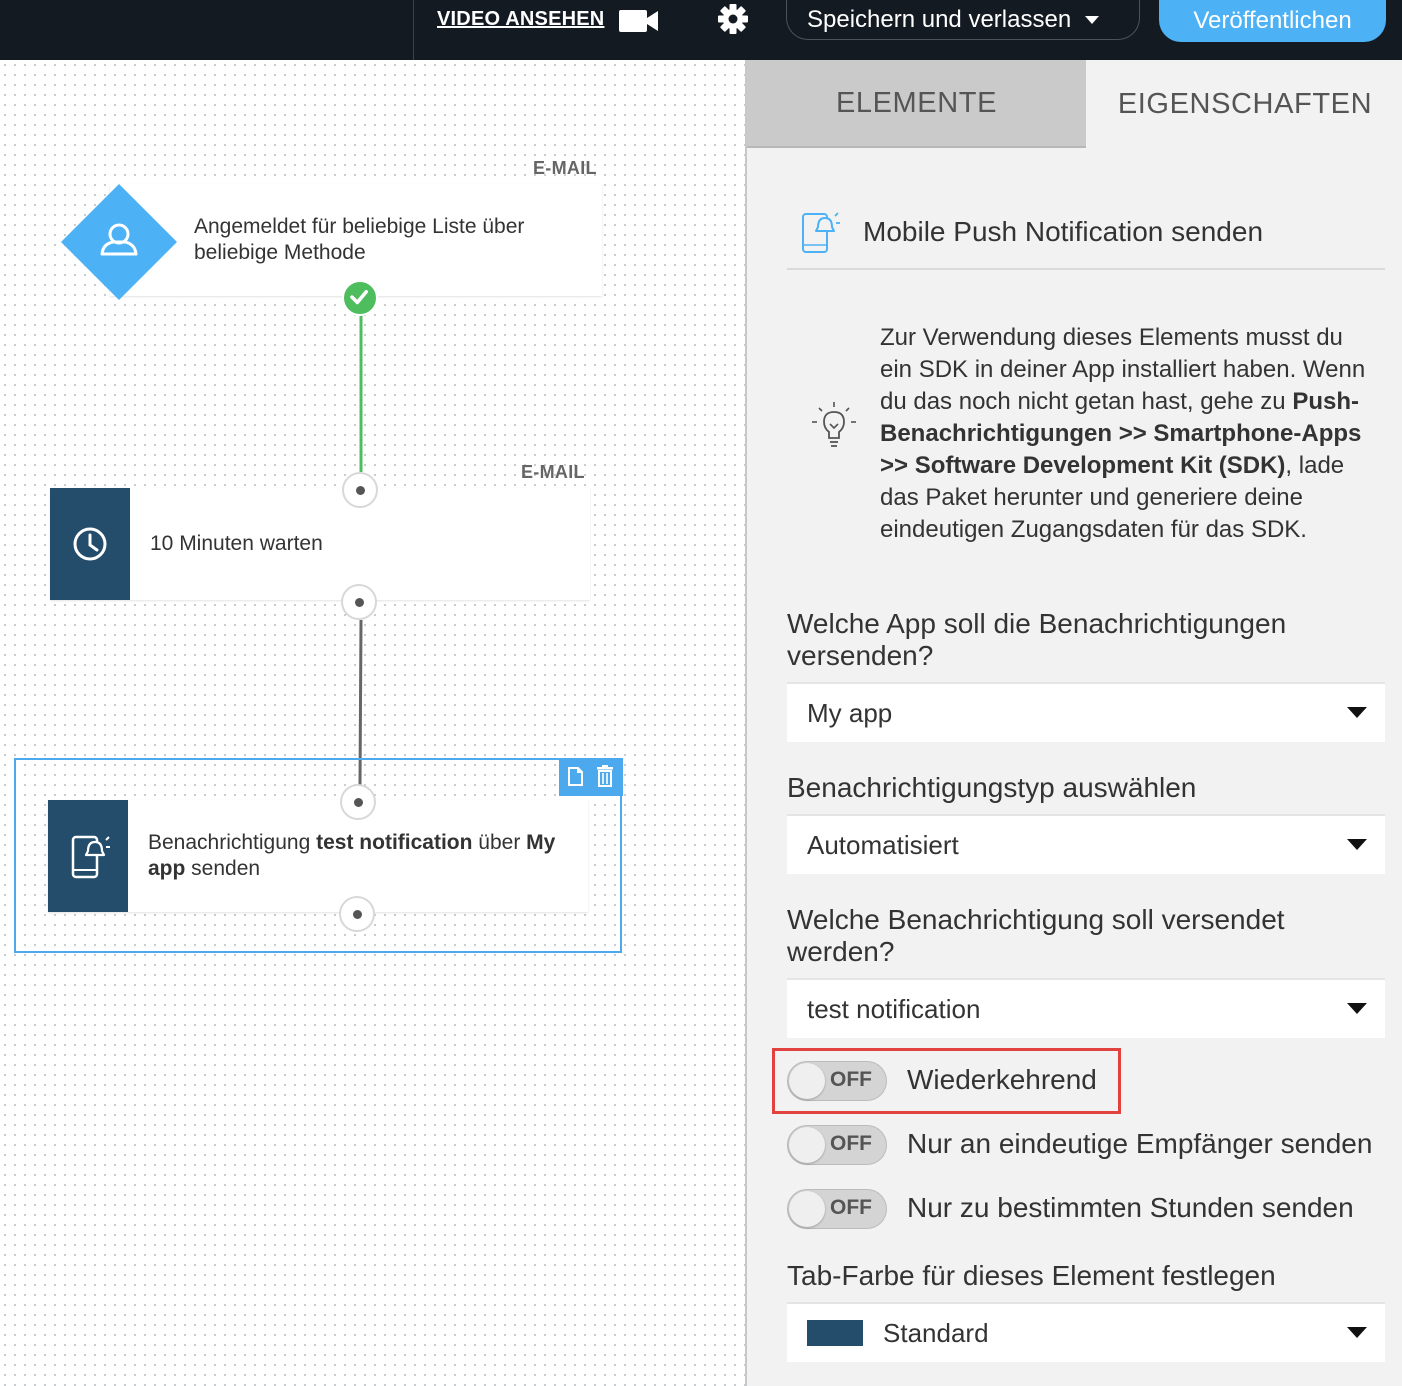 The height and width of the screenshot is (1386, 1402). What do you see at coordinates (1086, 712) in the screenshot?
I see `app-select: My app` at bounding box center [1086, 712].